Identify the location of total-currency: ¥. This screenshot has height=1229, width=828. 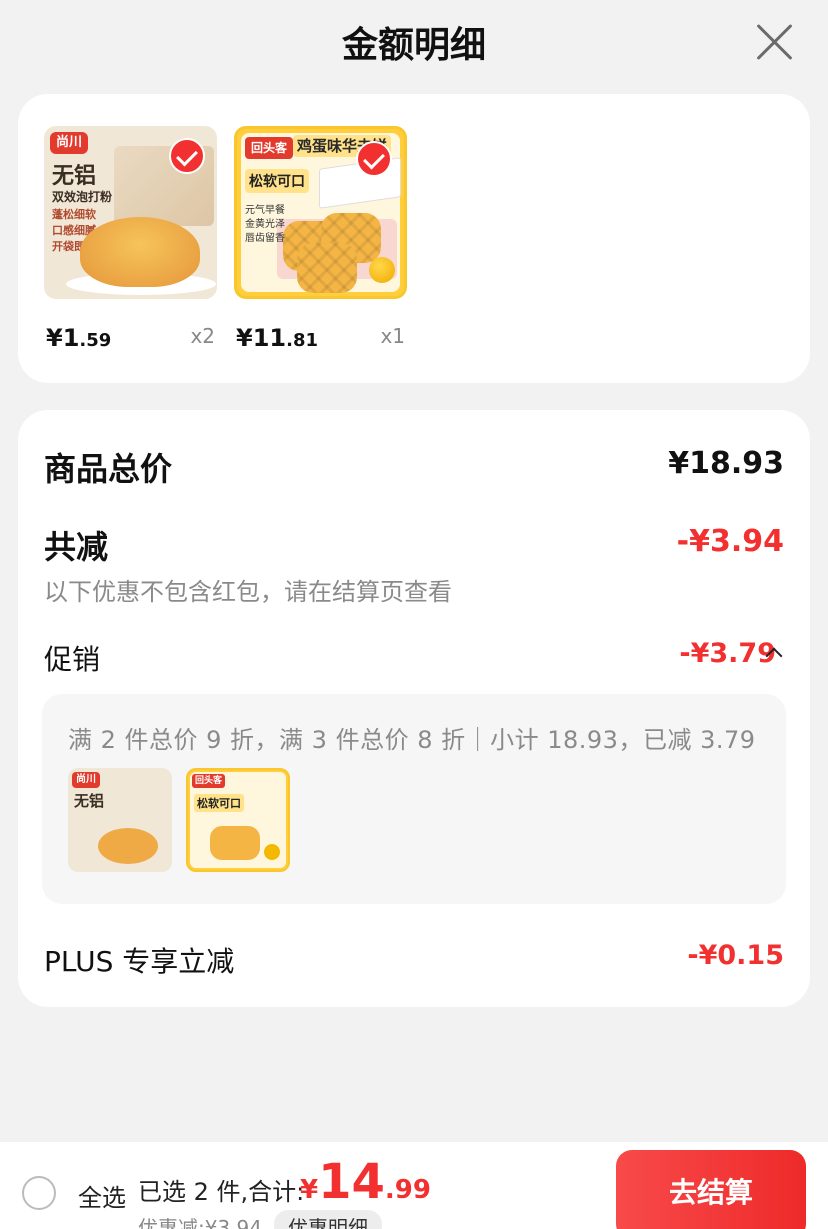
(309, 1190).